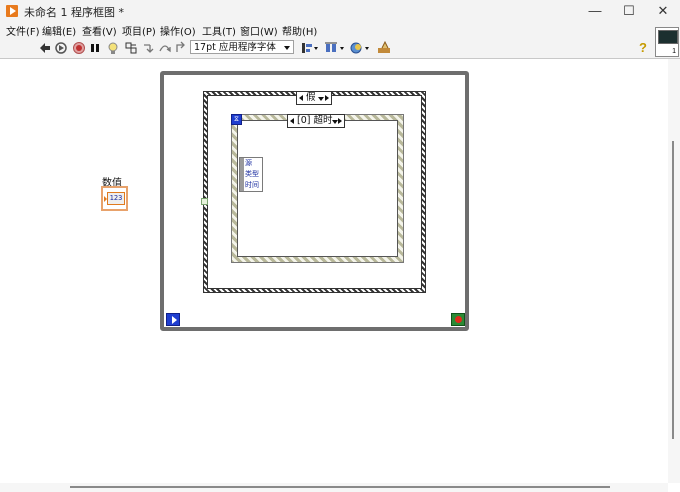 This screenshot has width=680, height=492. What do you see at coordinates (74, 12) in the screenshot?
I see `window-title: 未命名 1 程序框图 *` at bounding box center [74, 12].